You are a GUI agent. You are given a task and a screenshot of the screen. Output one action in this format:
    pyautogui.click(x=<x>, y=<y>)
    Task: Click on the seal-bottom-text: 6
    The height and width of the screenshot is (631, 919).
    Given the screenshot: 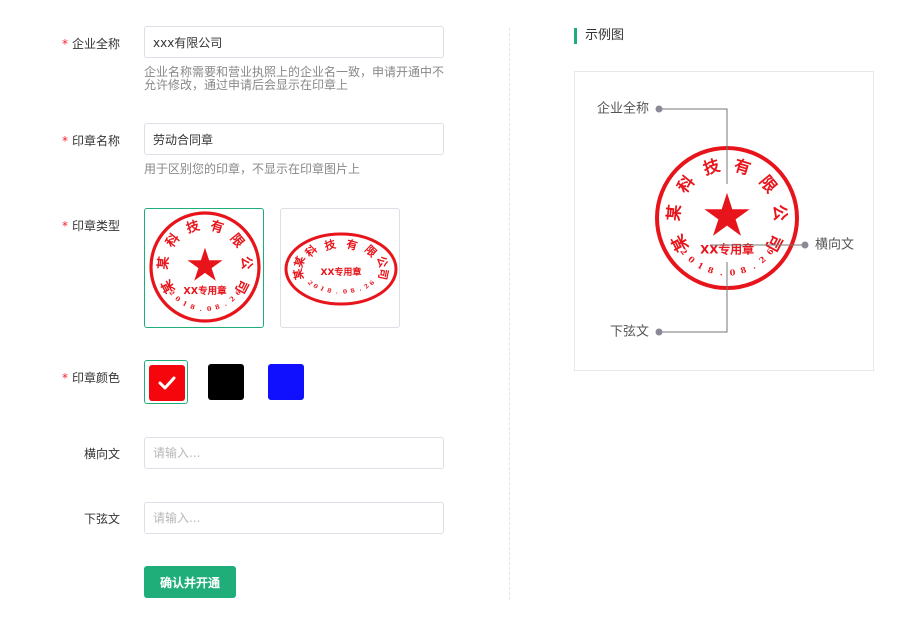 What is the action you would take?
    pyautogui.click(x=372, y=283)
    